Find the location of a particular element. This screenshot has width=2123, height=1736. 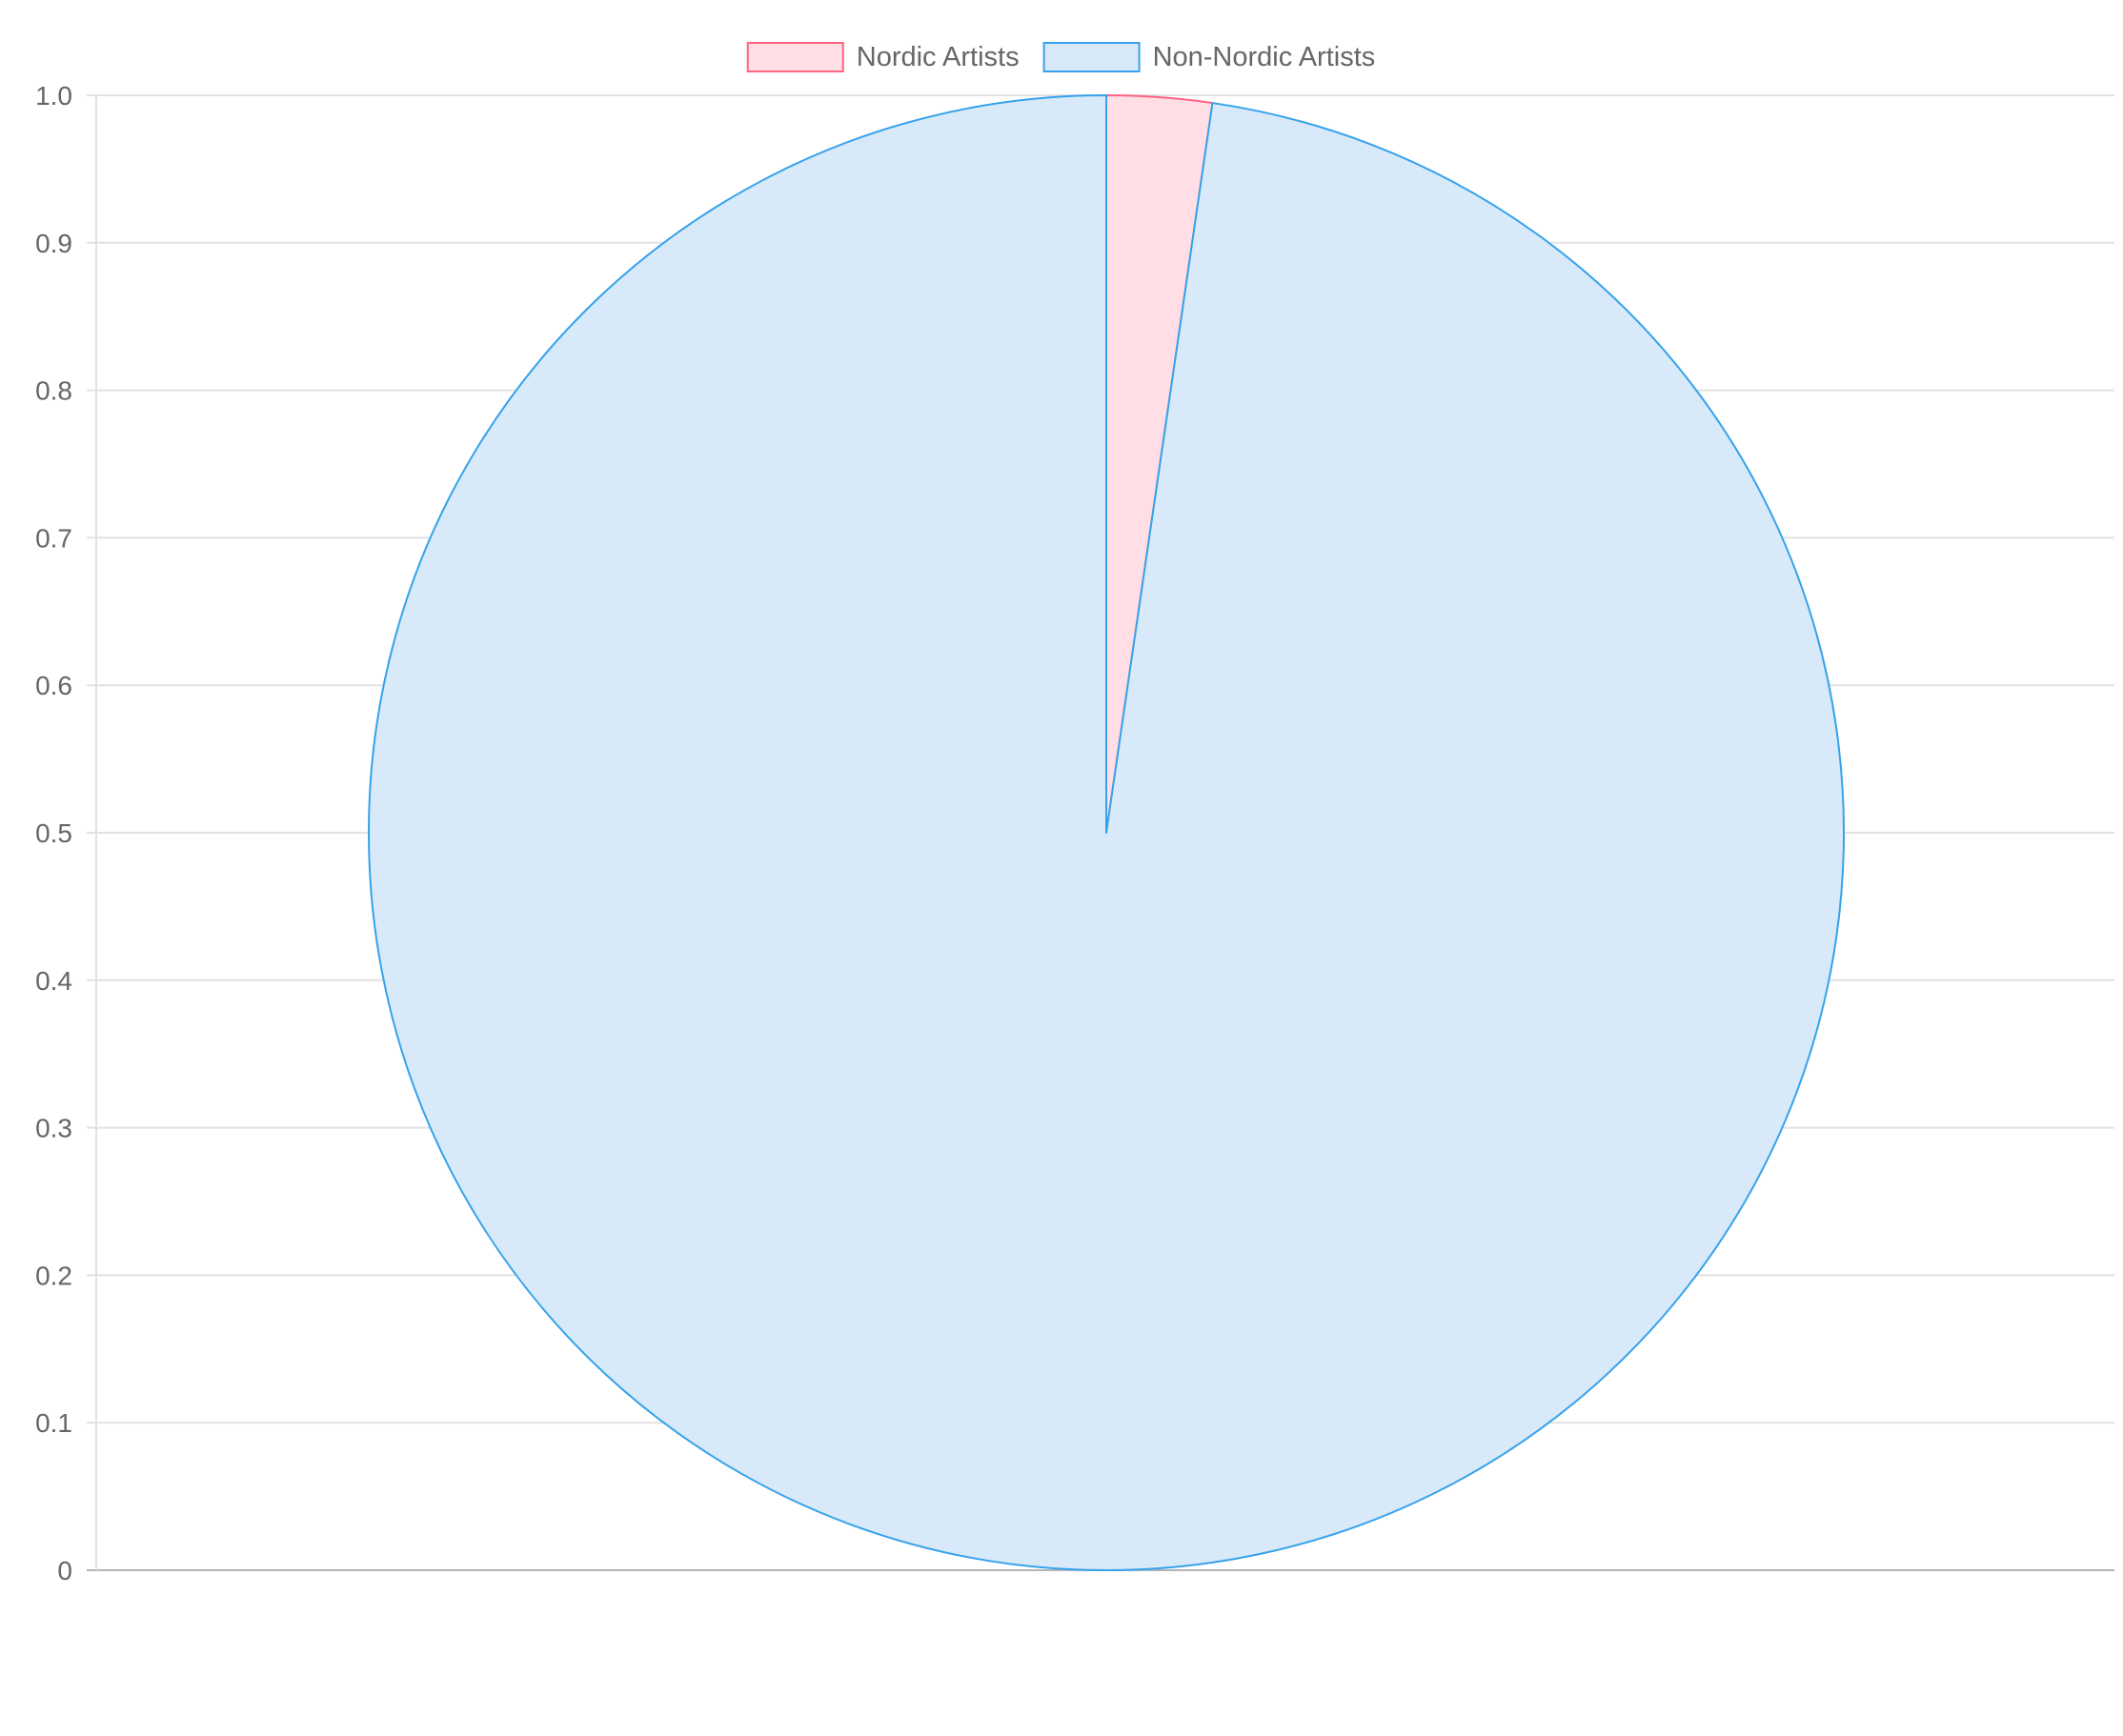

y-tick-label: 0.9 is located at coordinates (53, 243).